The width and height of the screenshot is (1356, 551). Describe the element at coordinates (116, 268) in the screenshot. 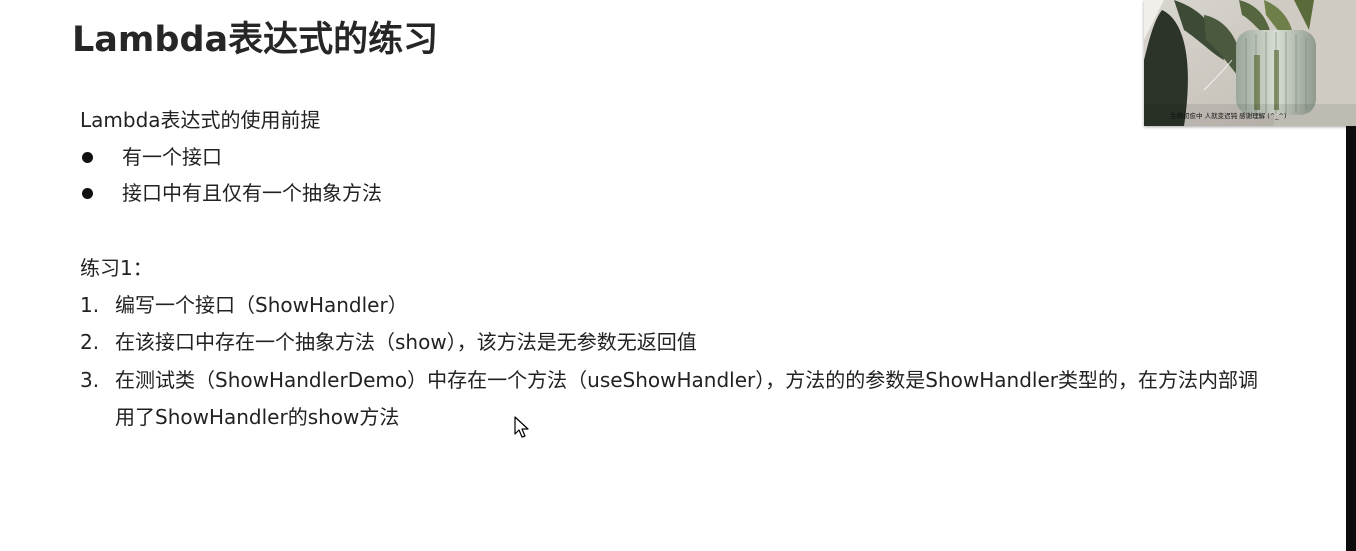

I see `exercise-heading: 练习1：` at that location.